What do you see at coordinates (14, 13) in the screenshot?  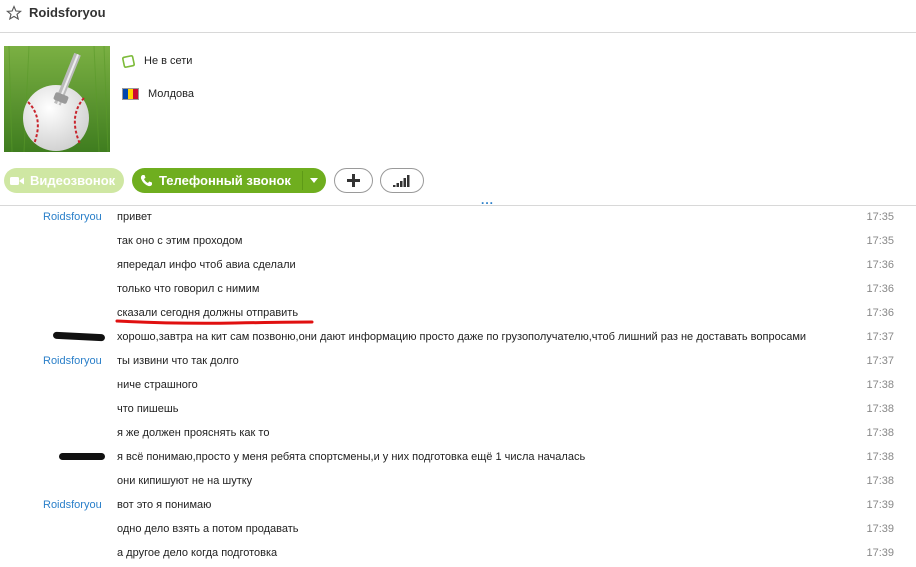 I see `favorite-star-icon` at bounding box center [14, 13].